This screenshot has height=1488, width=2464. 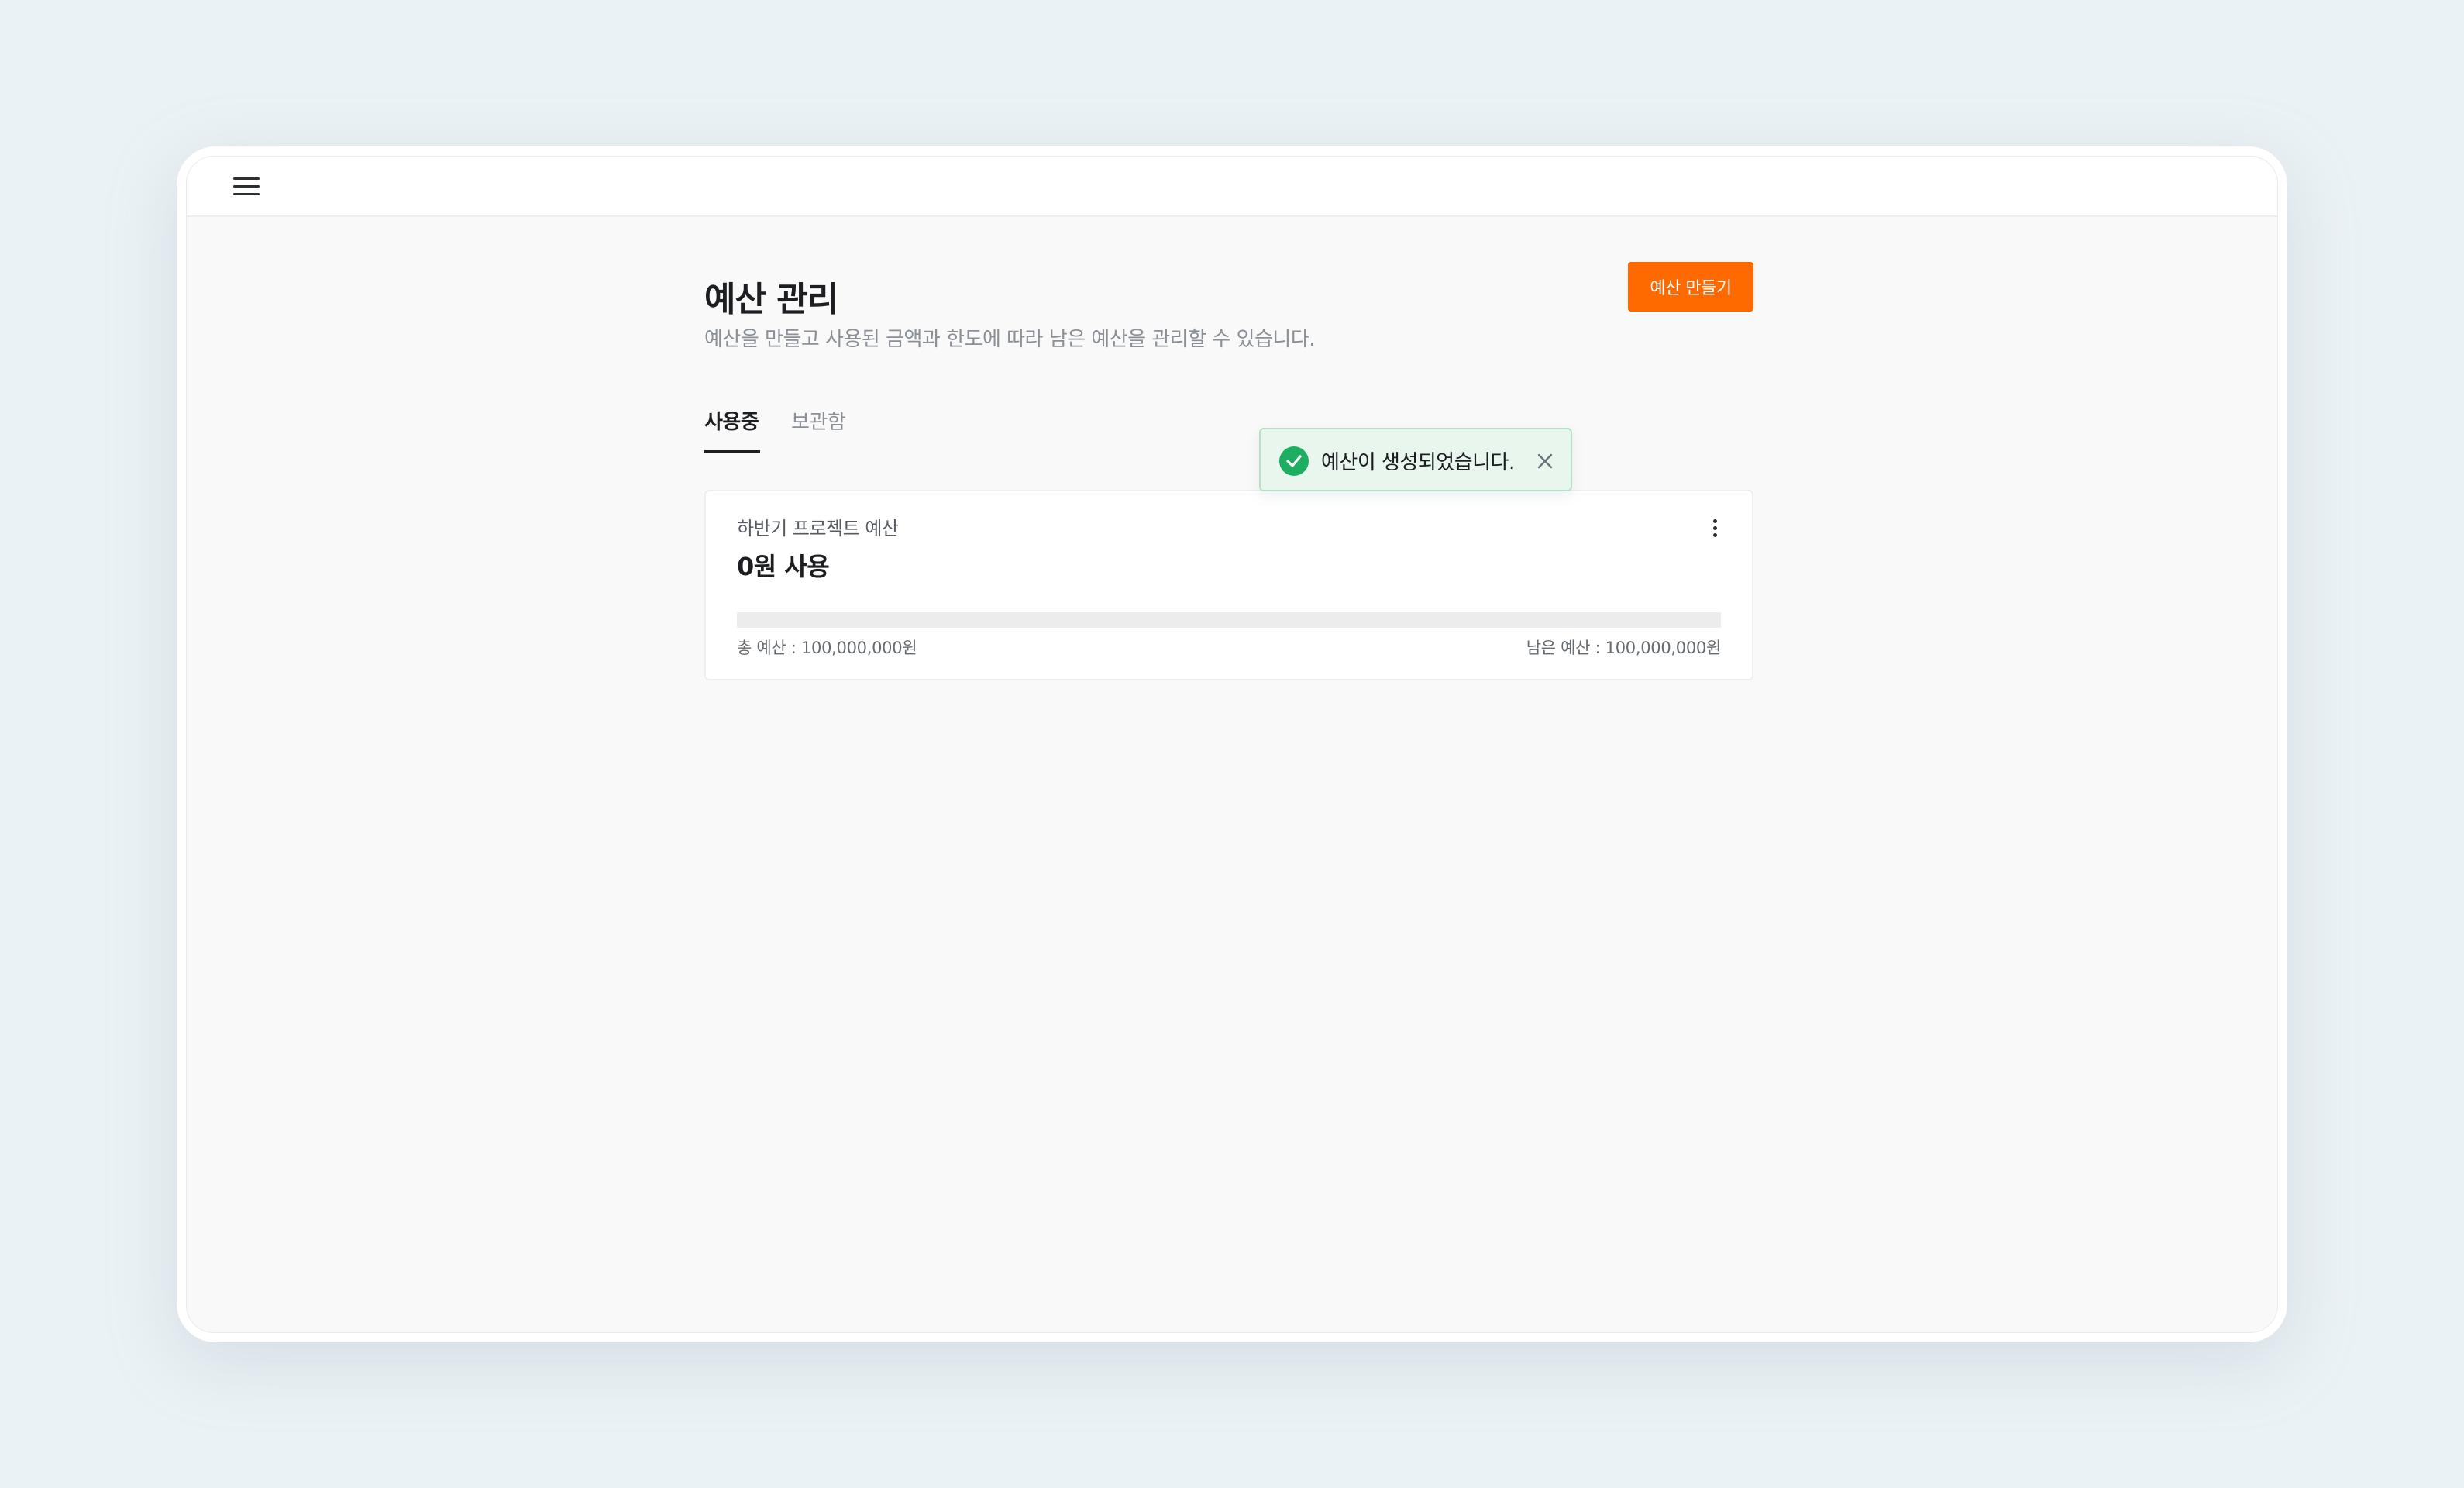 I want to click on create-budget-button: 예산 만들기, so click(x=1690, y=287).